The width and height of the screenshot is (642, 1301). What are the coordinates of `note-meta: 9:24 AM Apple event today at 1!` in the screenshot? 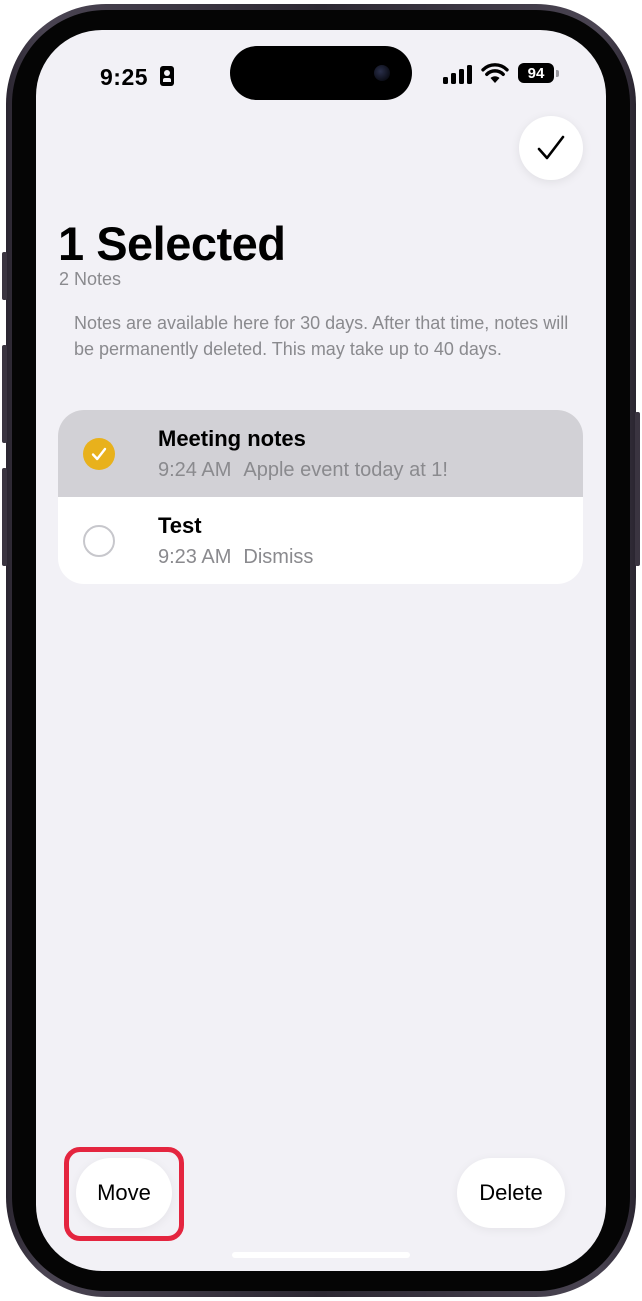 It's located at (303, 470).